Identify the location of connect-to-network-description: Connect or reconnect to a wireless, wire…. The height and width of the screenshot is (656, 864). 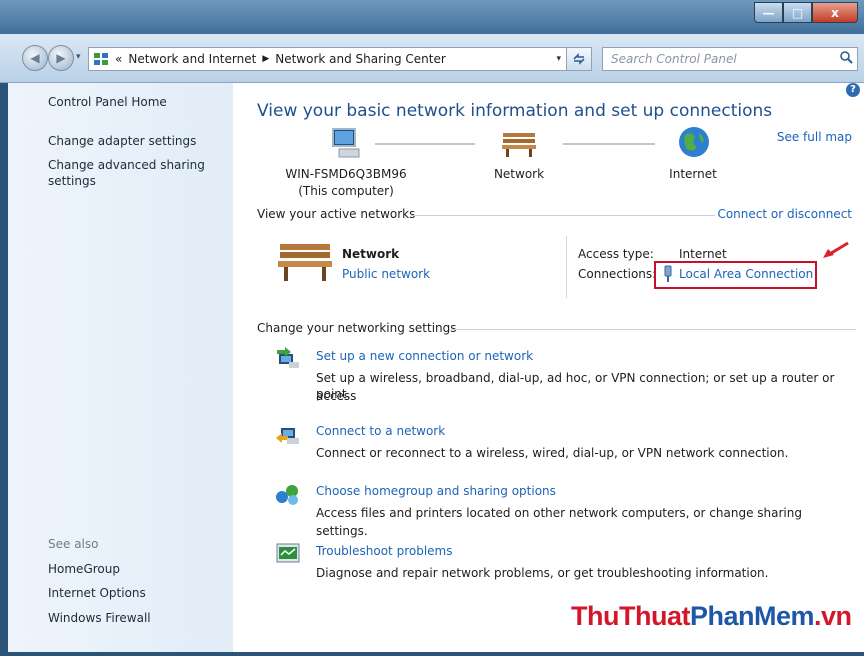
(552, 453).